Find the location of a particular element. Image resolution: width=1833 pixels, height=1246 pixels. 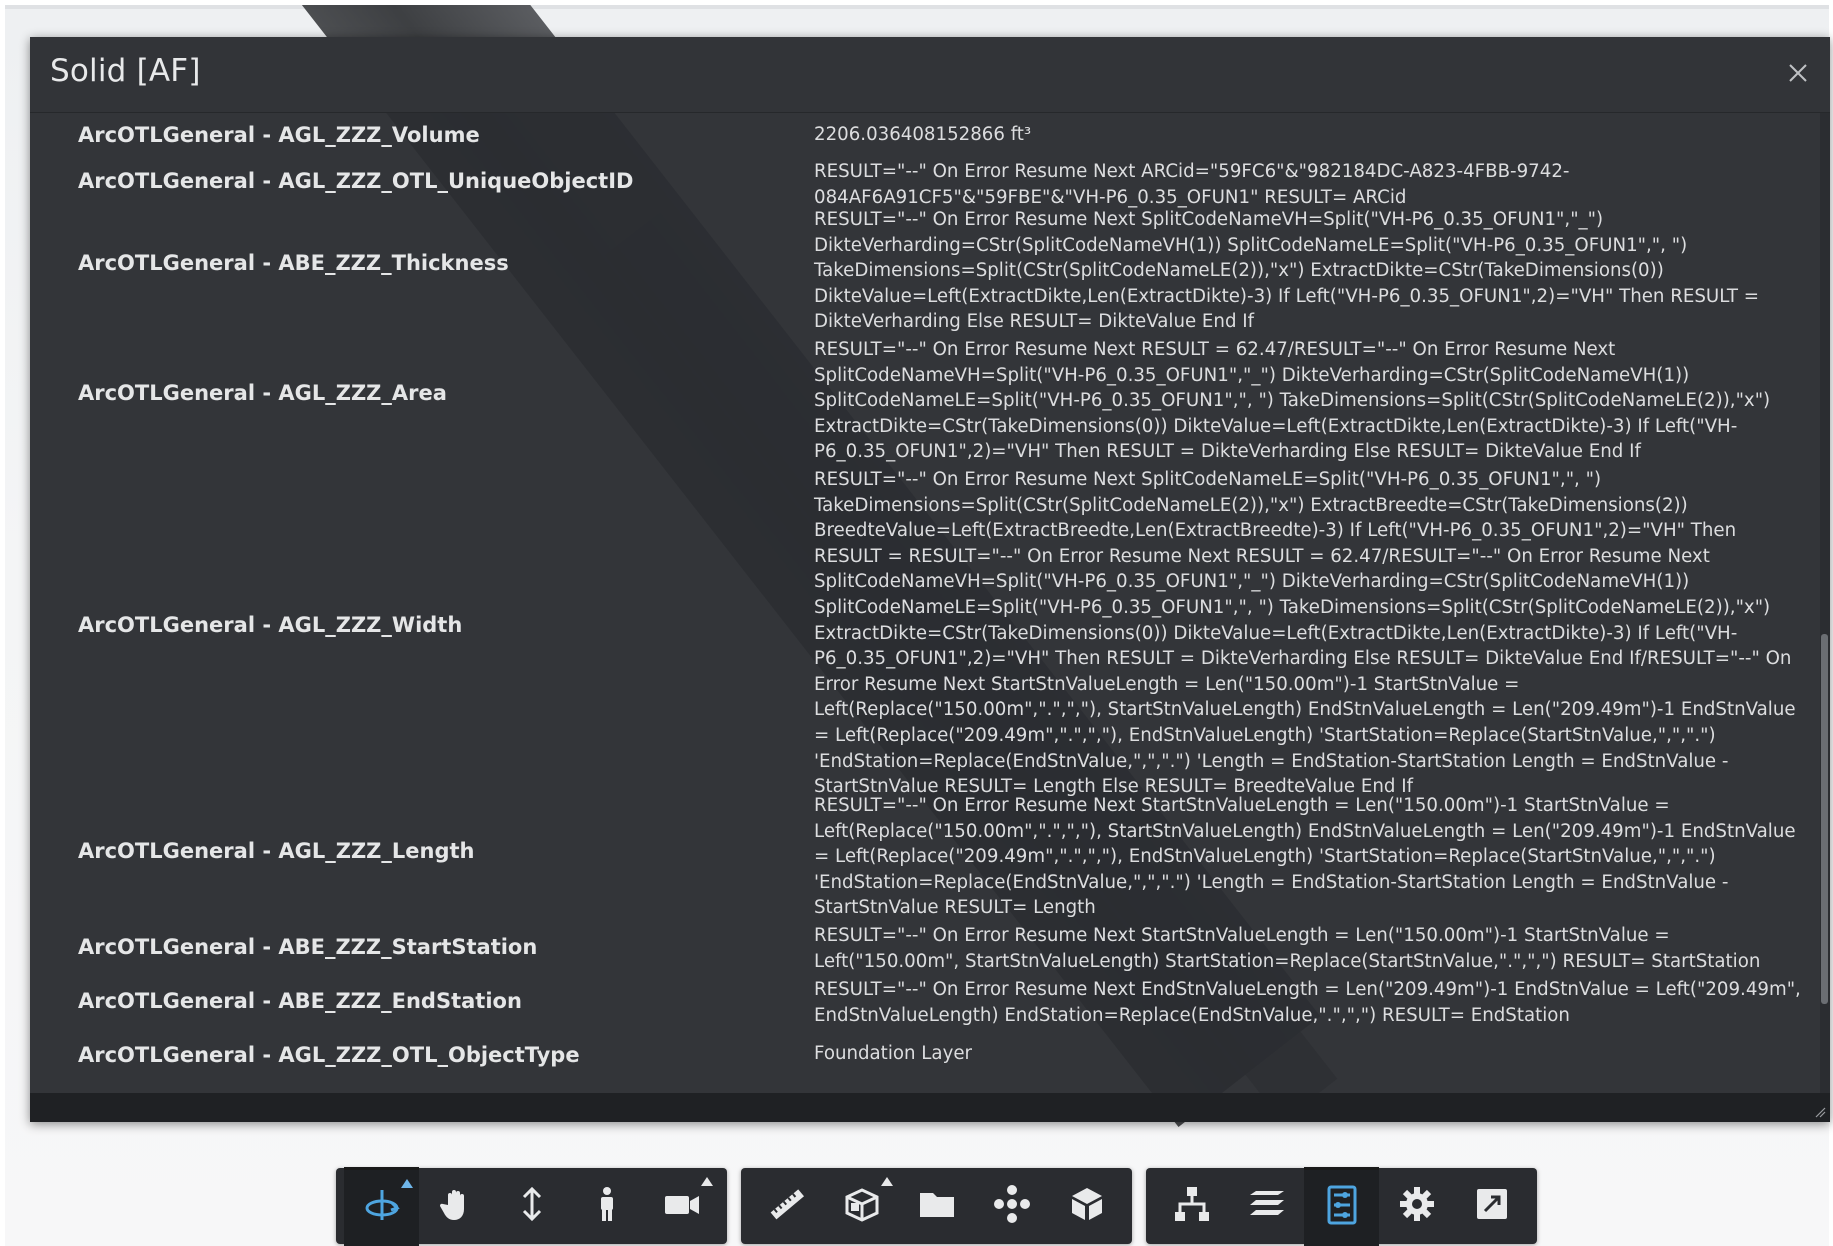

gear-icon is located at coordinates (1417, 1206).